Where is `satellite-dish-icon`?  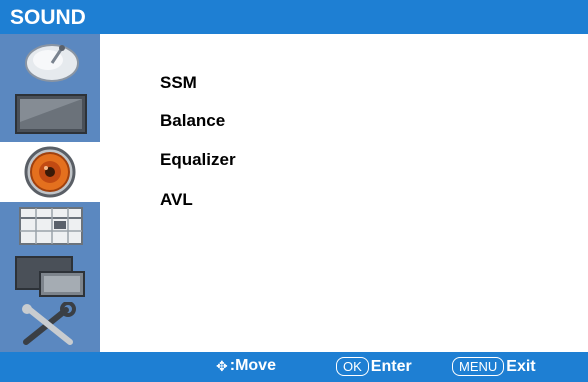 satellite-dish-icon is located at coordinates (52, 63).